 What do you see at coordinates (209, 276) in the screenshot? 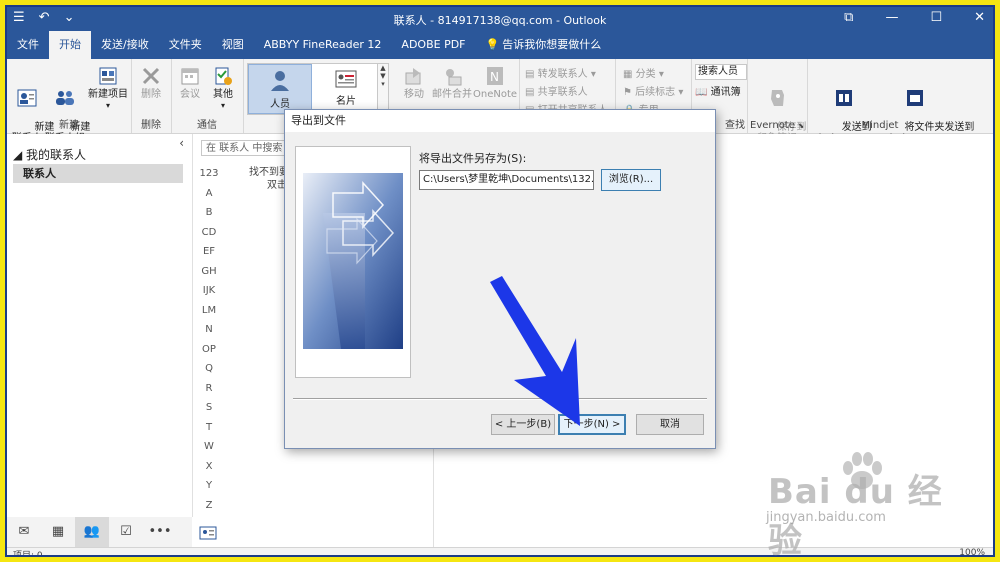
I see `alpha-index-item: GH` at bounding box center [209, 276].